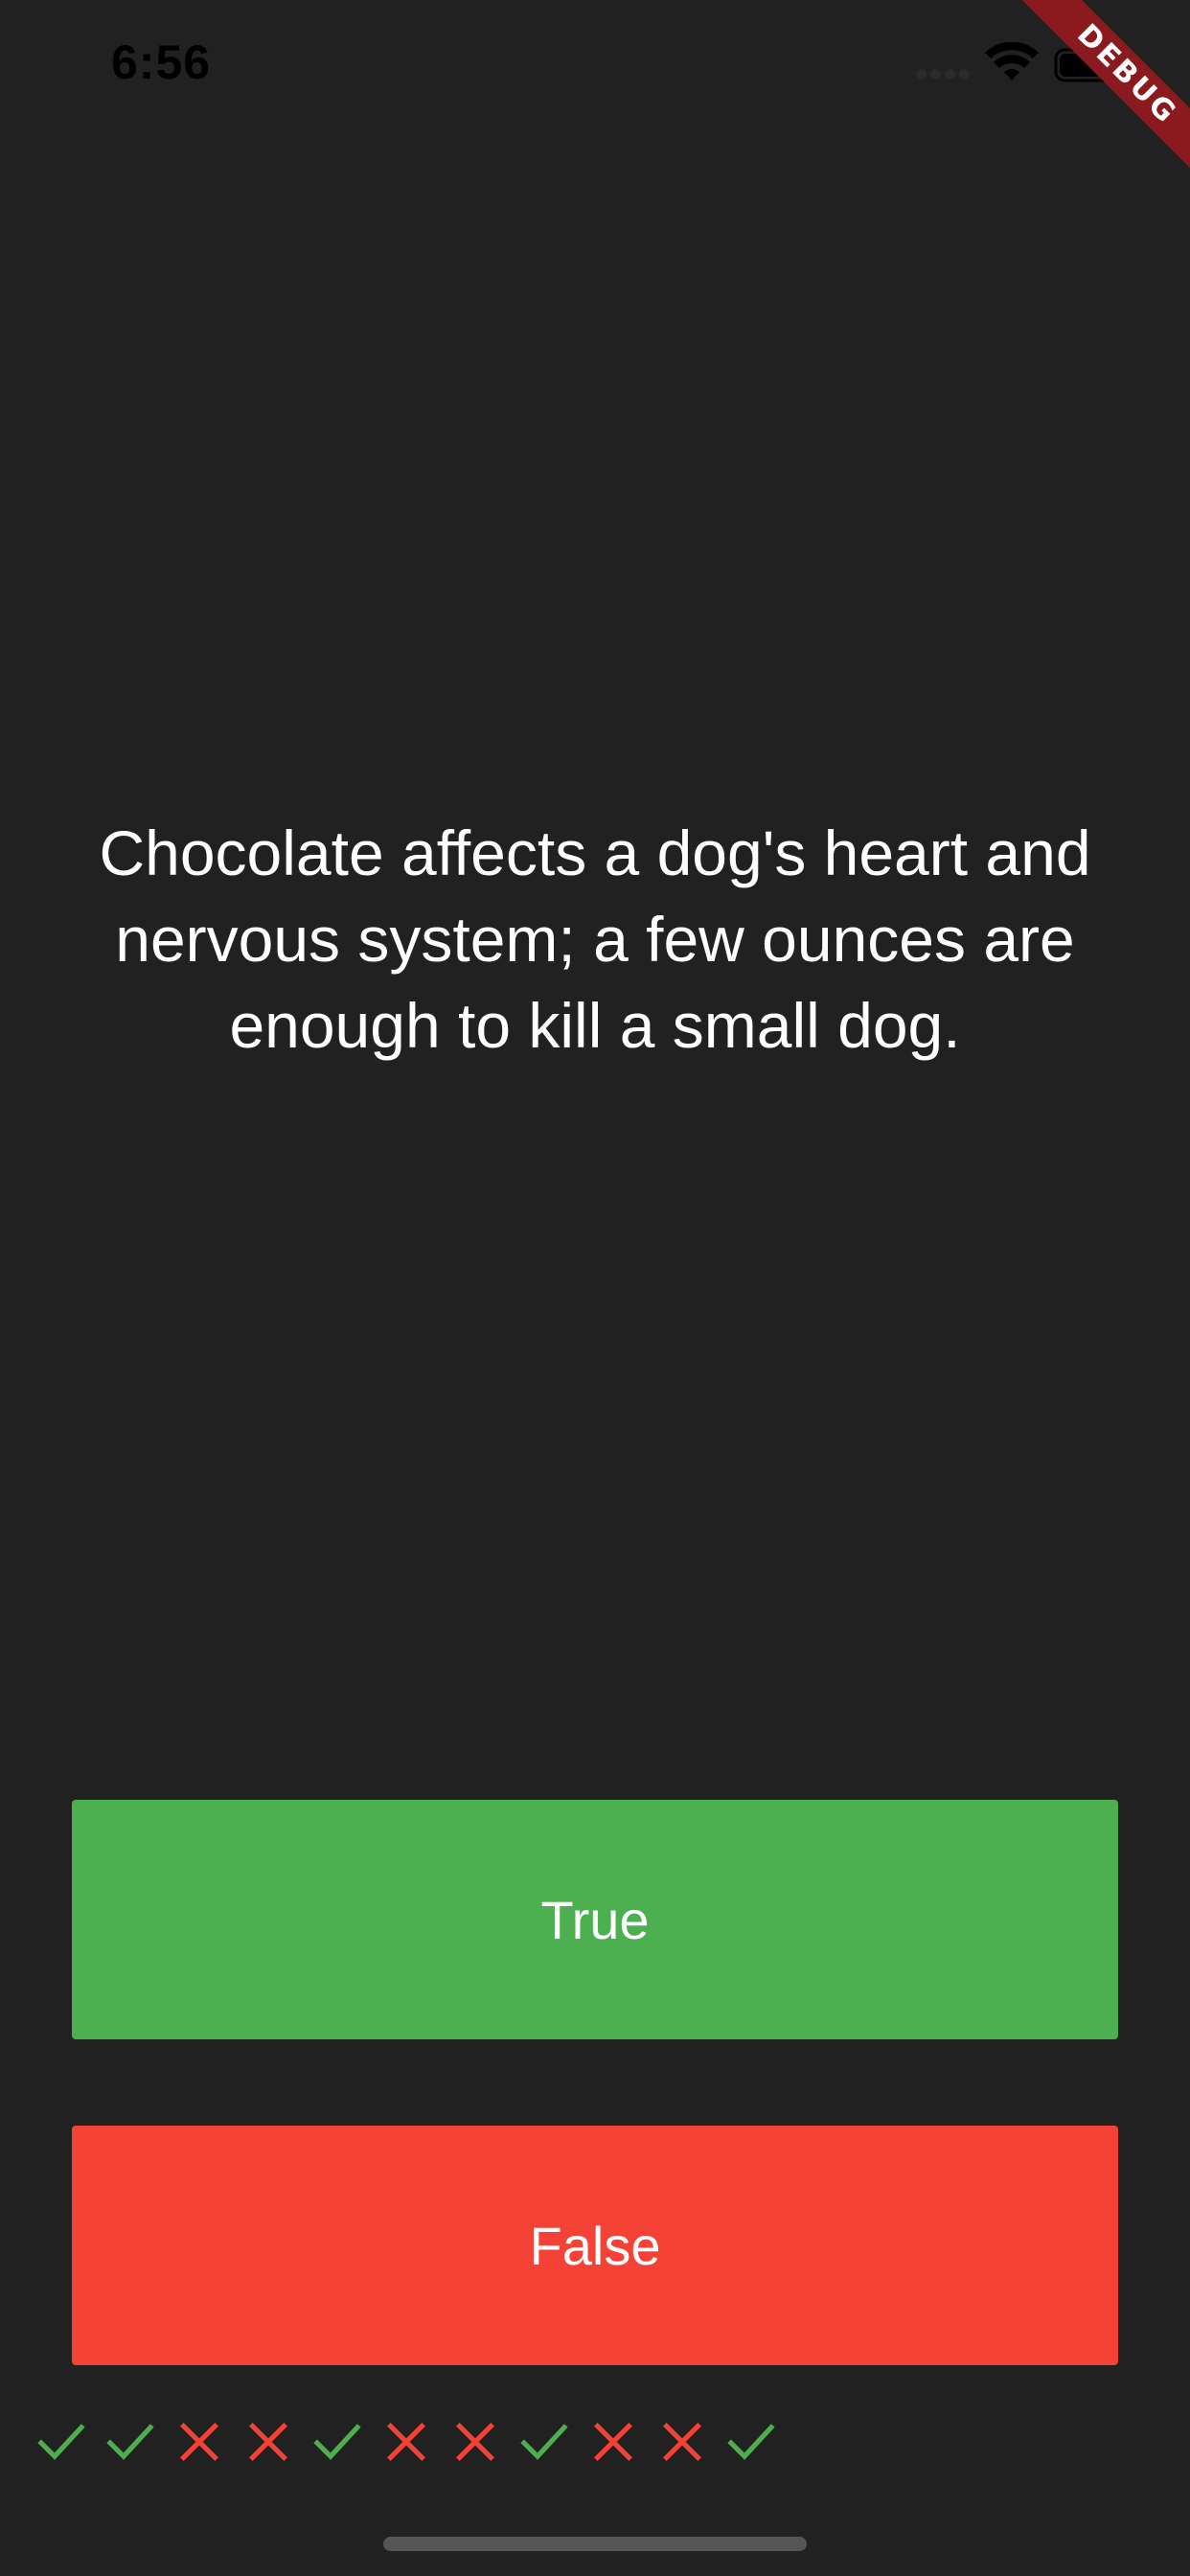 The height and width of the screenshot is (2576, 1190). I want to click on true-button-label: True, so click(595, 1919).